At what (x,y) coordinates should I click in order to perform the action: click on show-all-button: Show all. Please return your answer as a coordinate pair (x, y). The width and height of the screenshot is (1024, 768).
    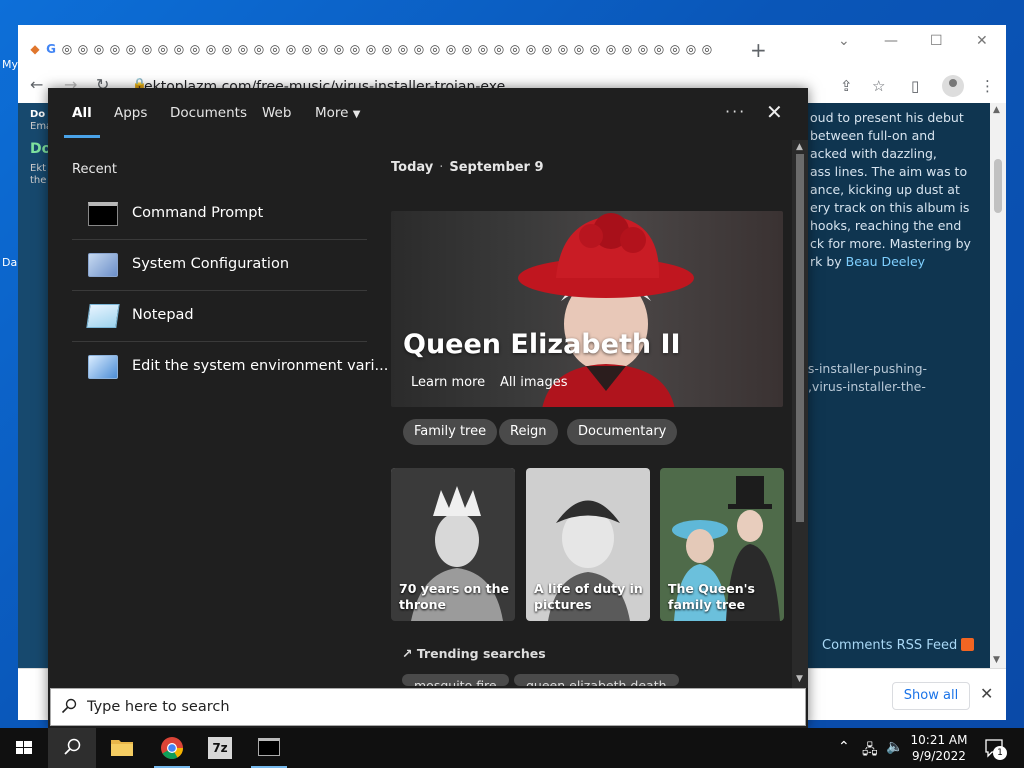
    Looking at the image, I should click on (931, 696).